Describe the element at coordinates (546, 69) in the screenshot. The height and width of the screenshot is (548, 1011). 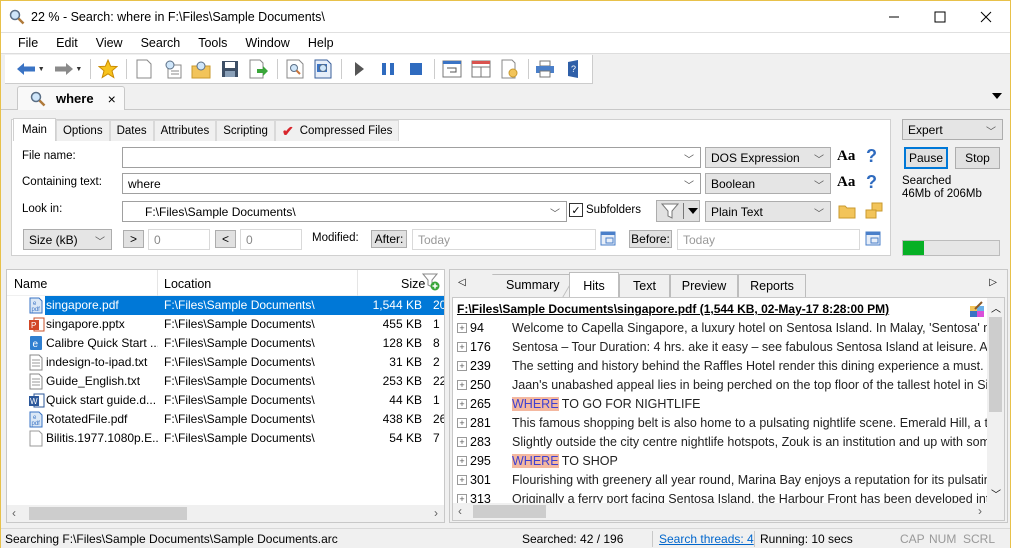
I see `print-icon` at that location.